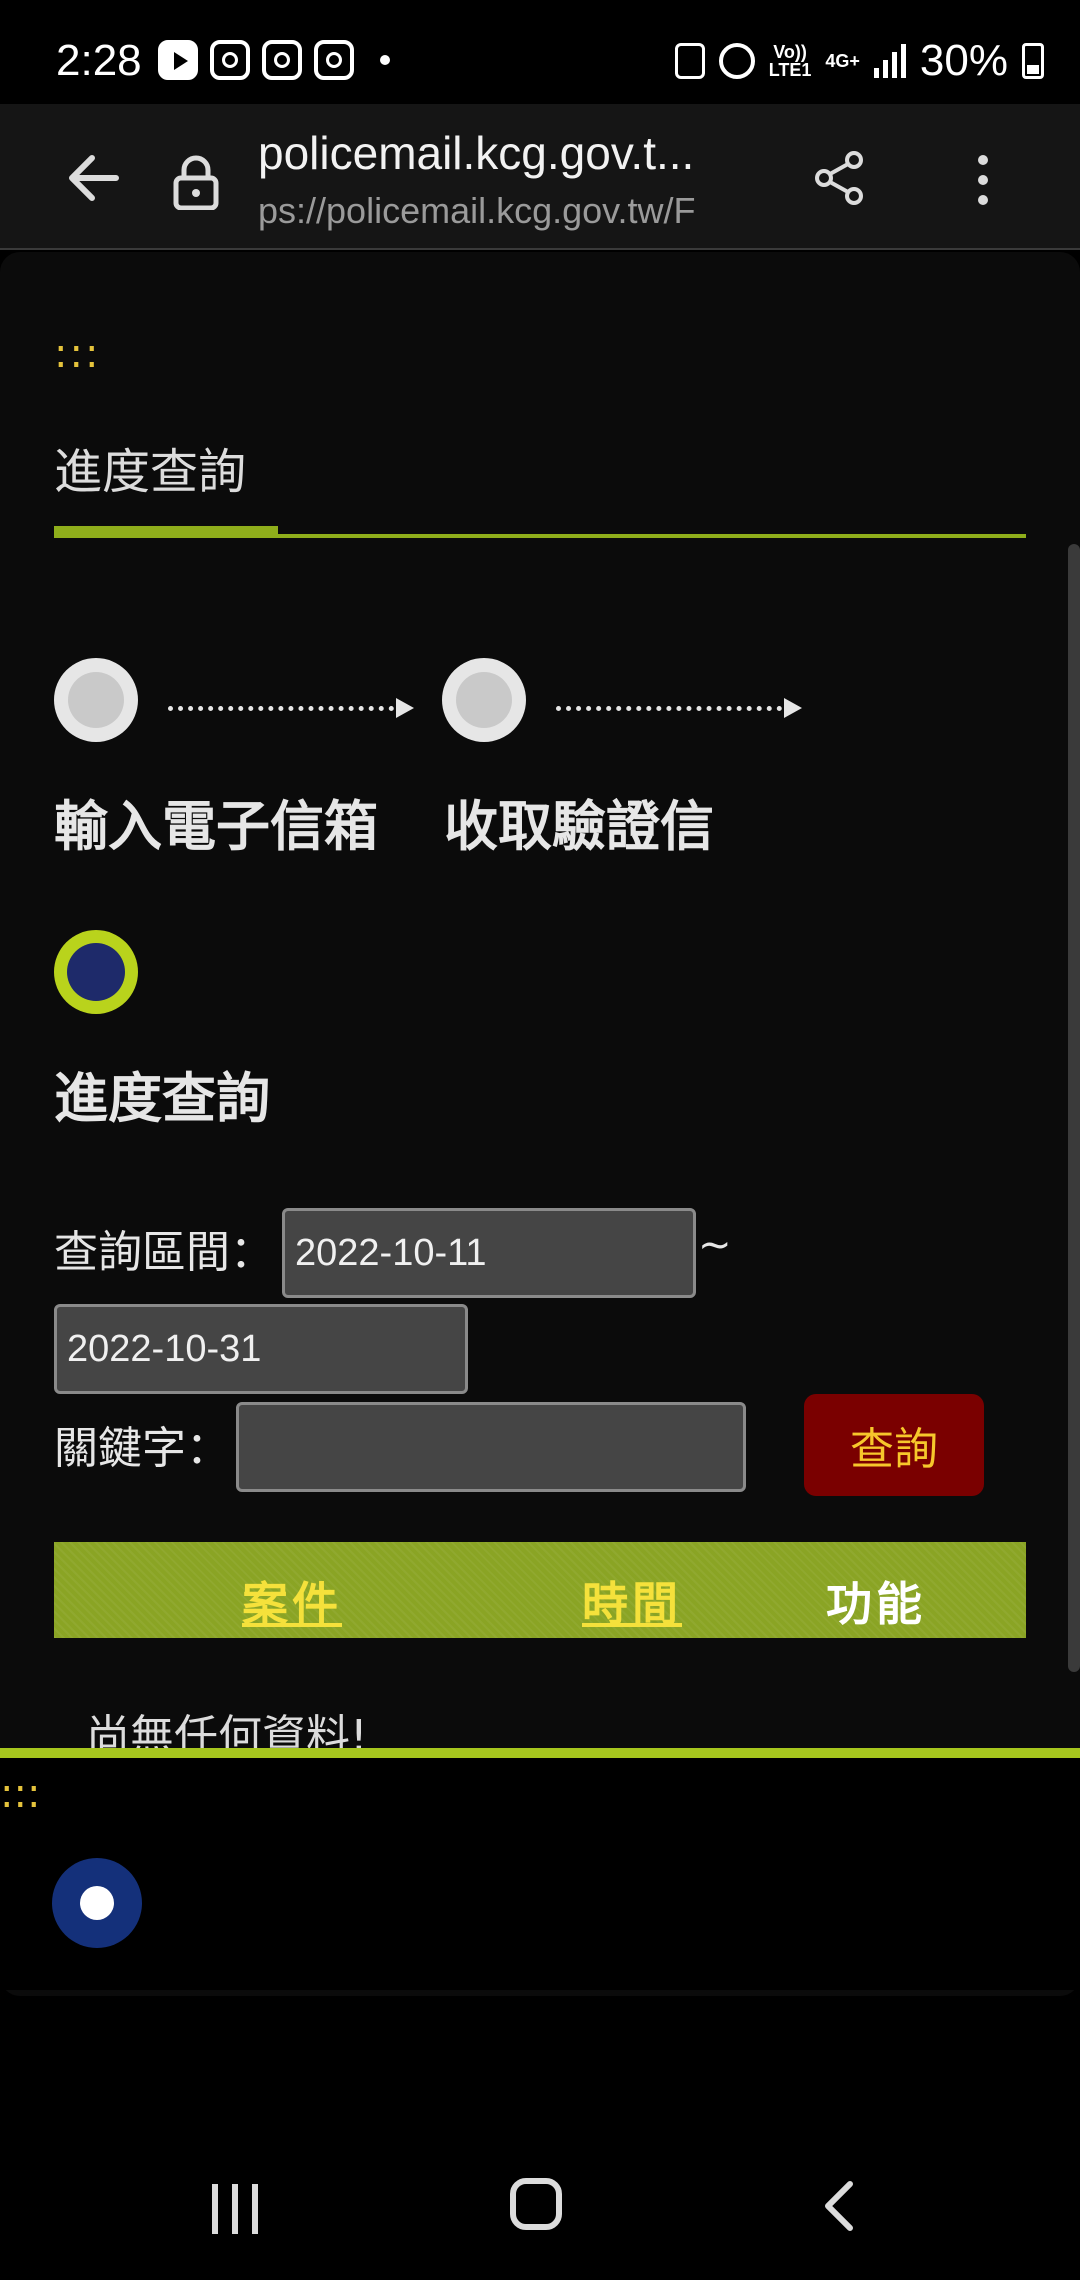  I want to click on page-scrollbar, so click(1074, 1108).